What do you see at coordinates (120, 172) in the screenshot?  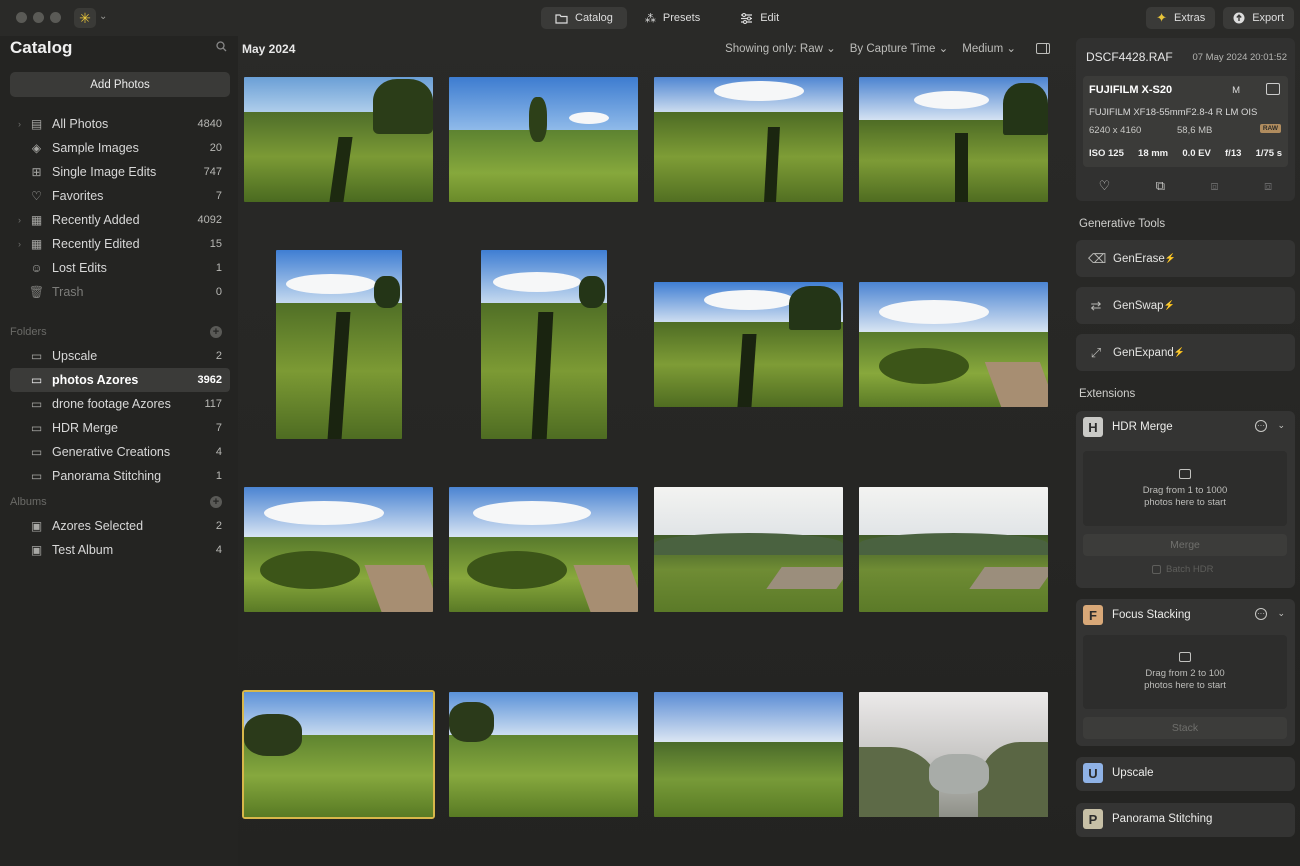 I see `sidebar-item-single-image-edits: ⊞ Single Image Edits 747` at bounding box center [120, 172].